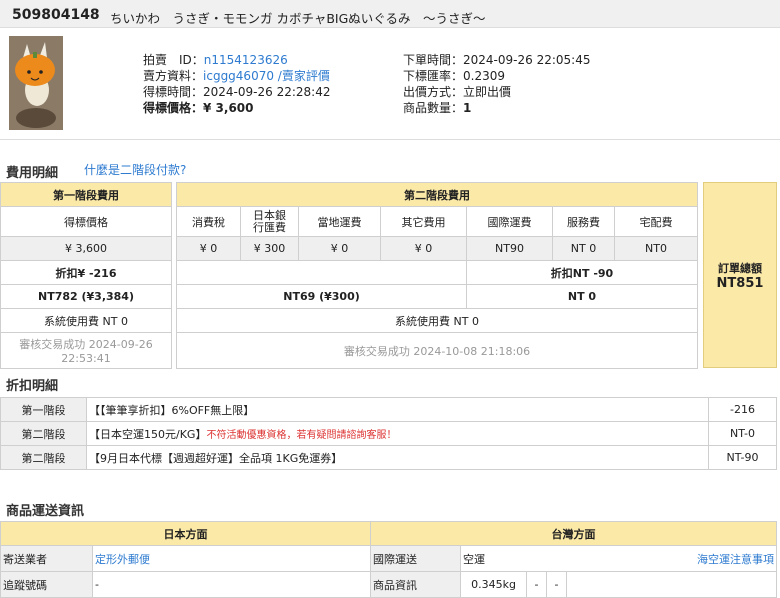 The image size is (780, 598). Describe the element at coordinates (423, 248) in the screenshot. I see `other-fee-value: ¥ 0` at that location.